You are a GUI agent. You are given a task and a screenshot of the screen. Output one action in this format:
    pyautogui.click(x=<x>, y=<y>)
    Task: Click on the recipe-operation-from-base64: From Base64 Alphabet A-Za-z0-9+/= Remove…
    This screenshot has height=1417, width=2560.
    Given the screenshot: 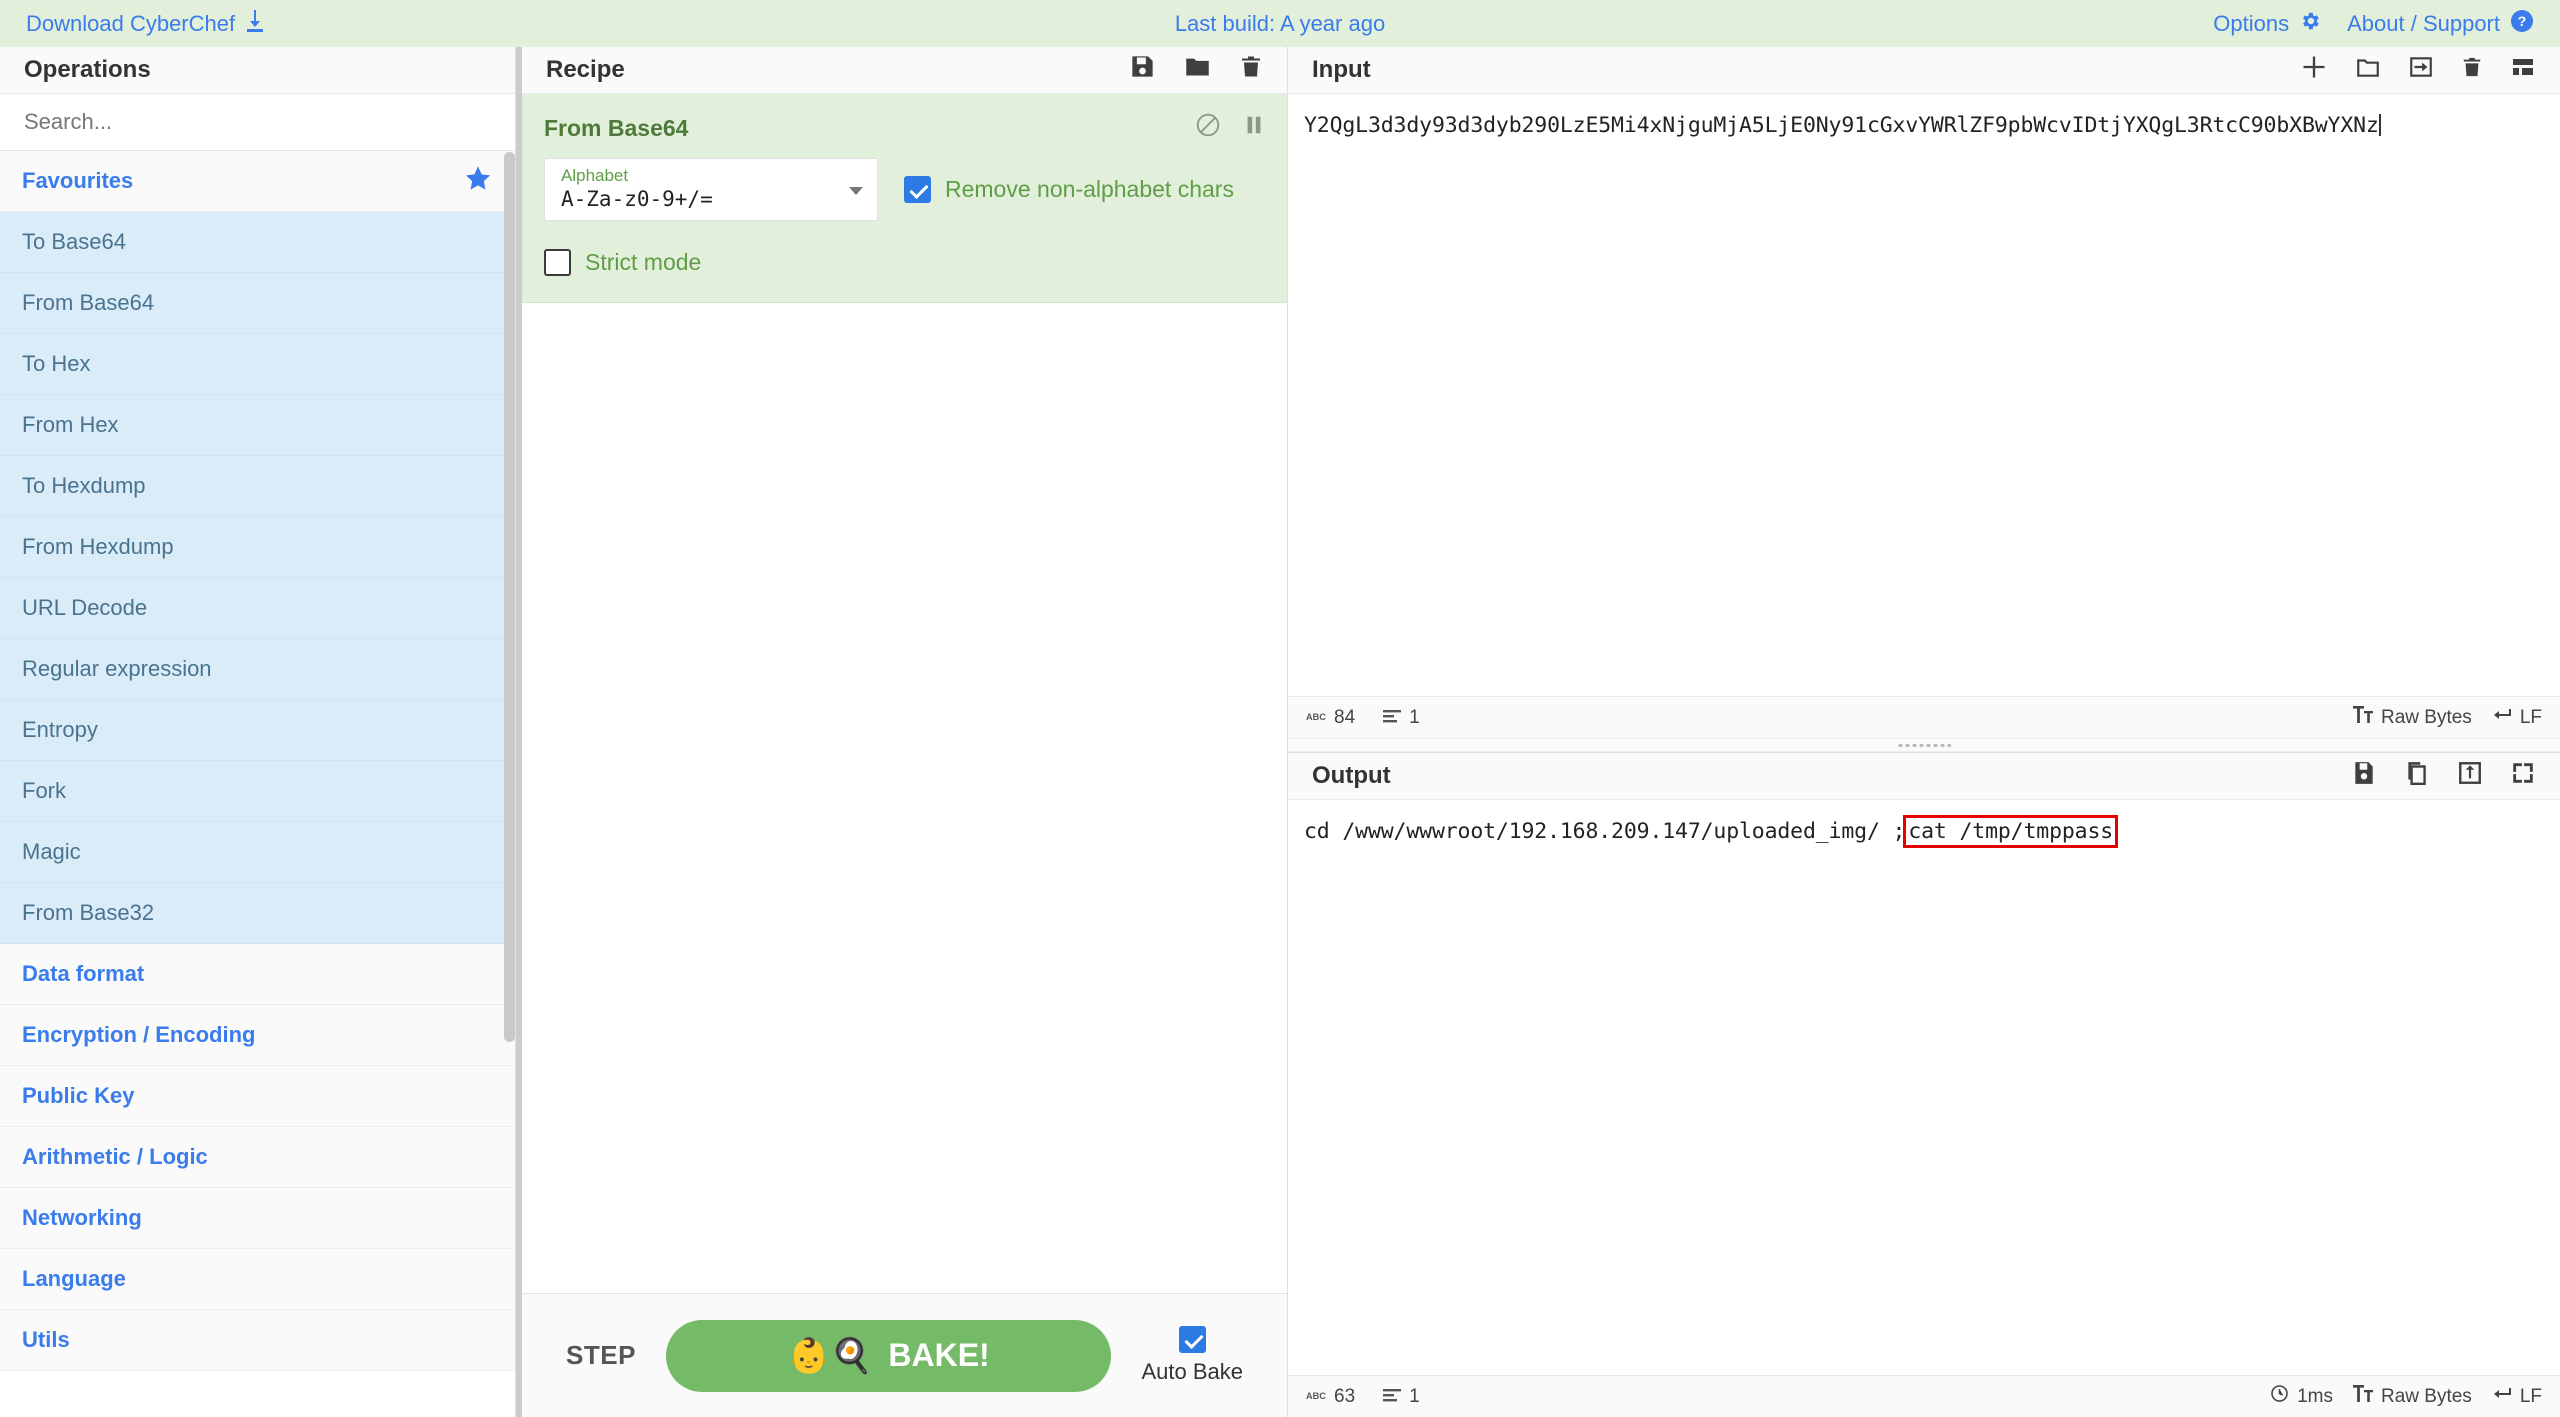 What is the action you would take?
    pyautogui.click(x=904, y=198)
    